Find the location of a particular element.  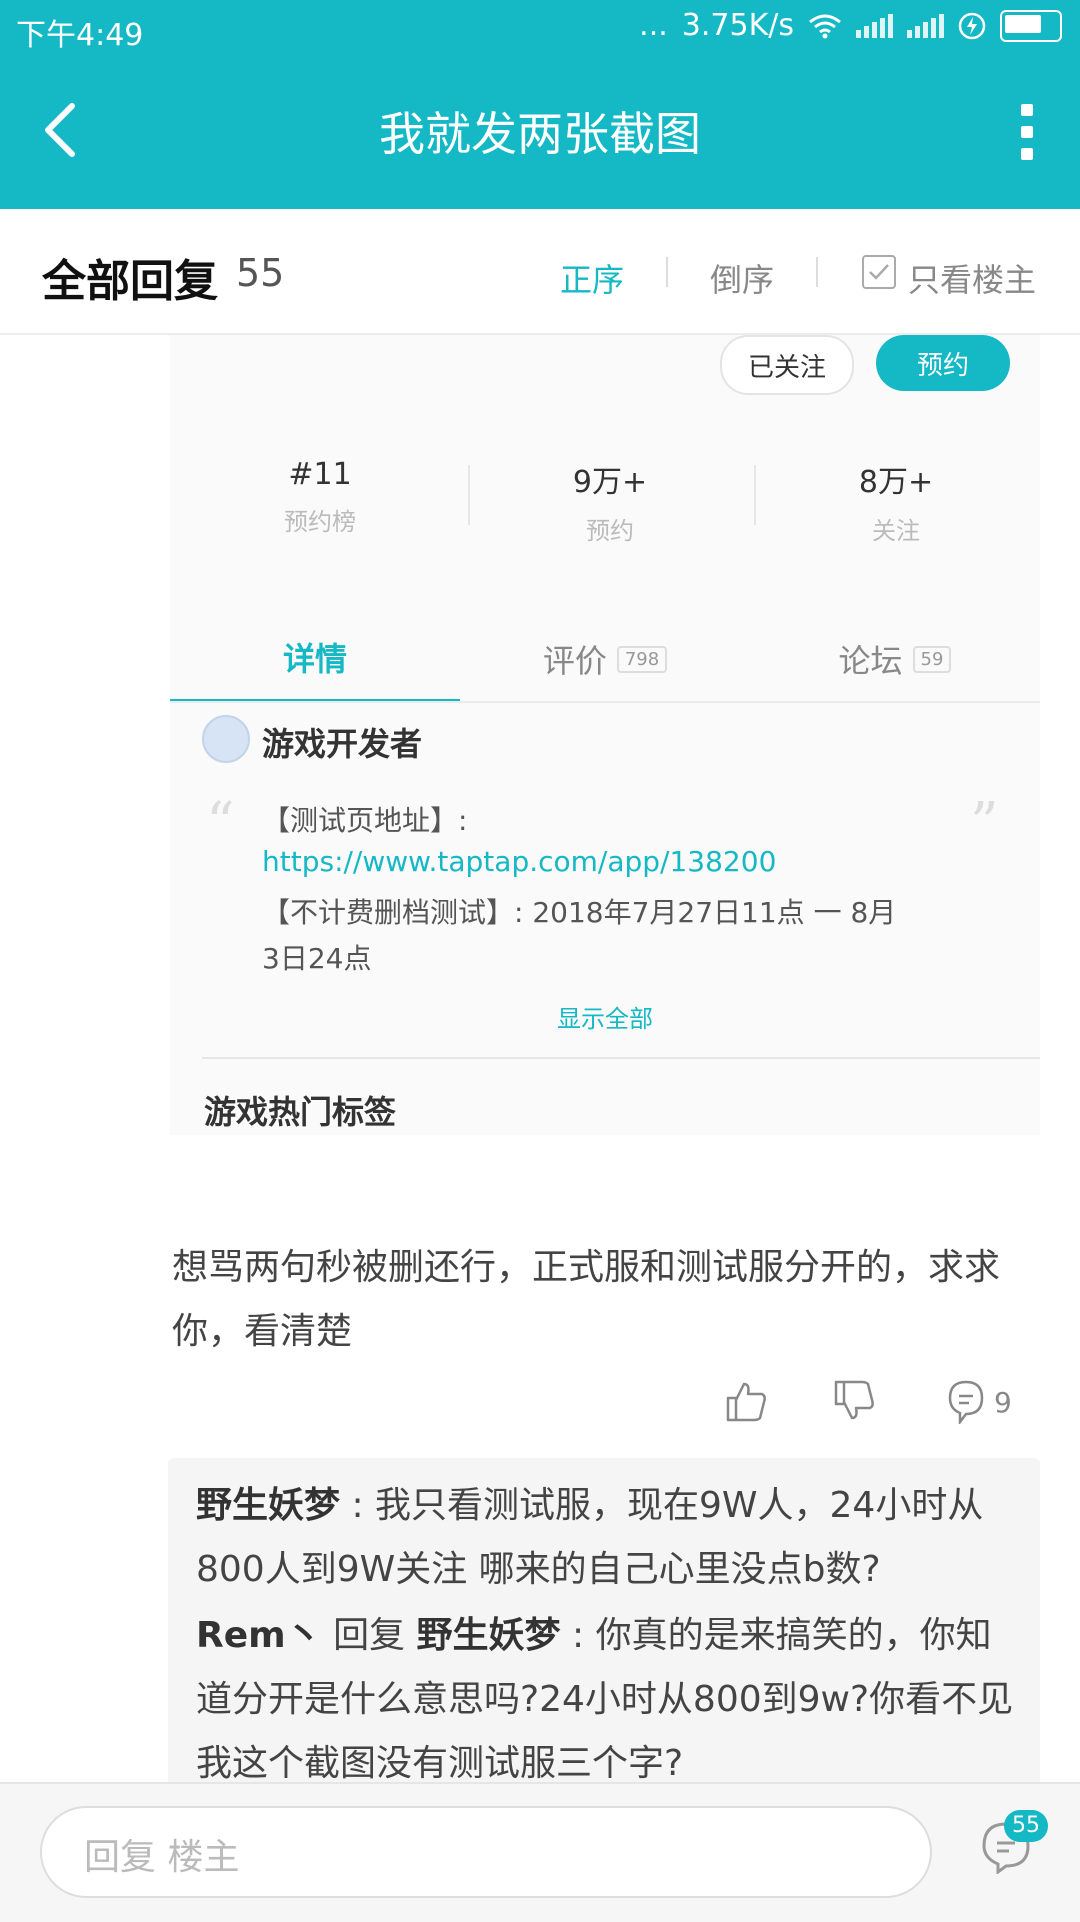

tab-forum: 论坛 59 is located at coordinates (895, 659).